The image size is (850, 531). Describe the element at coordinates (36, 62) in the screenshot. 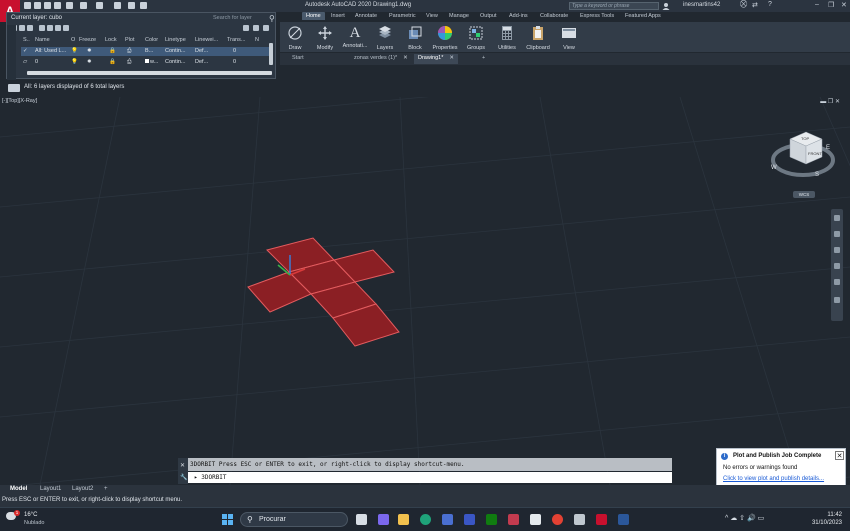

I see `layer-name: 0` at that location.